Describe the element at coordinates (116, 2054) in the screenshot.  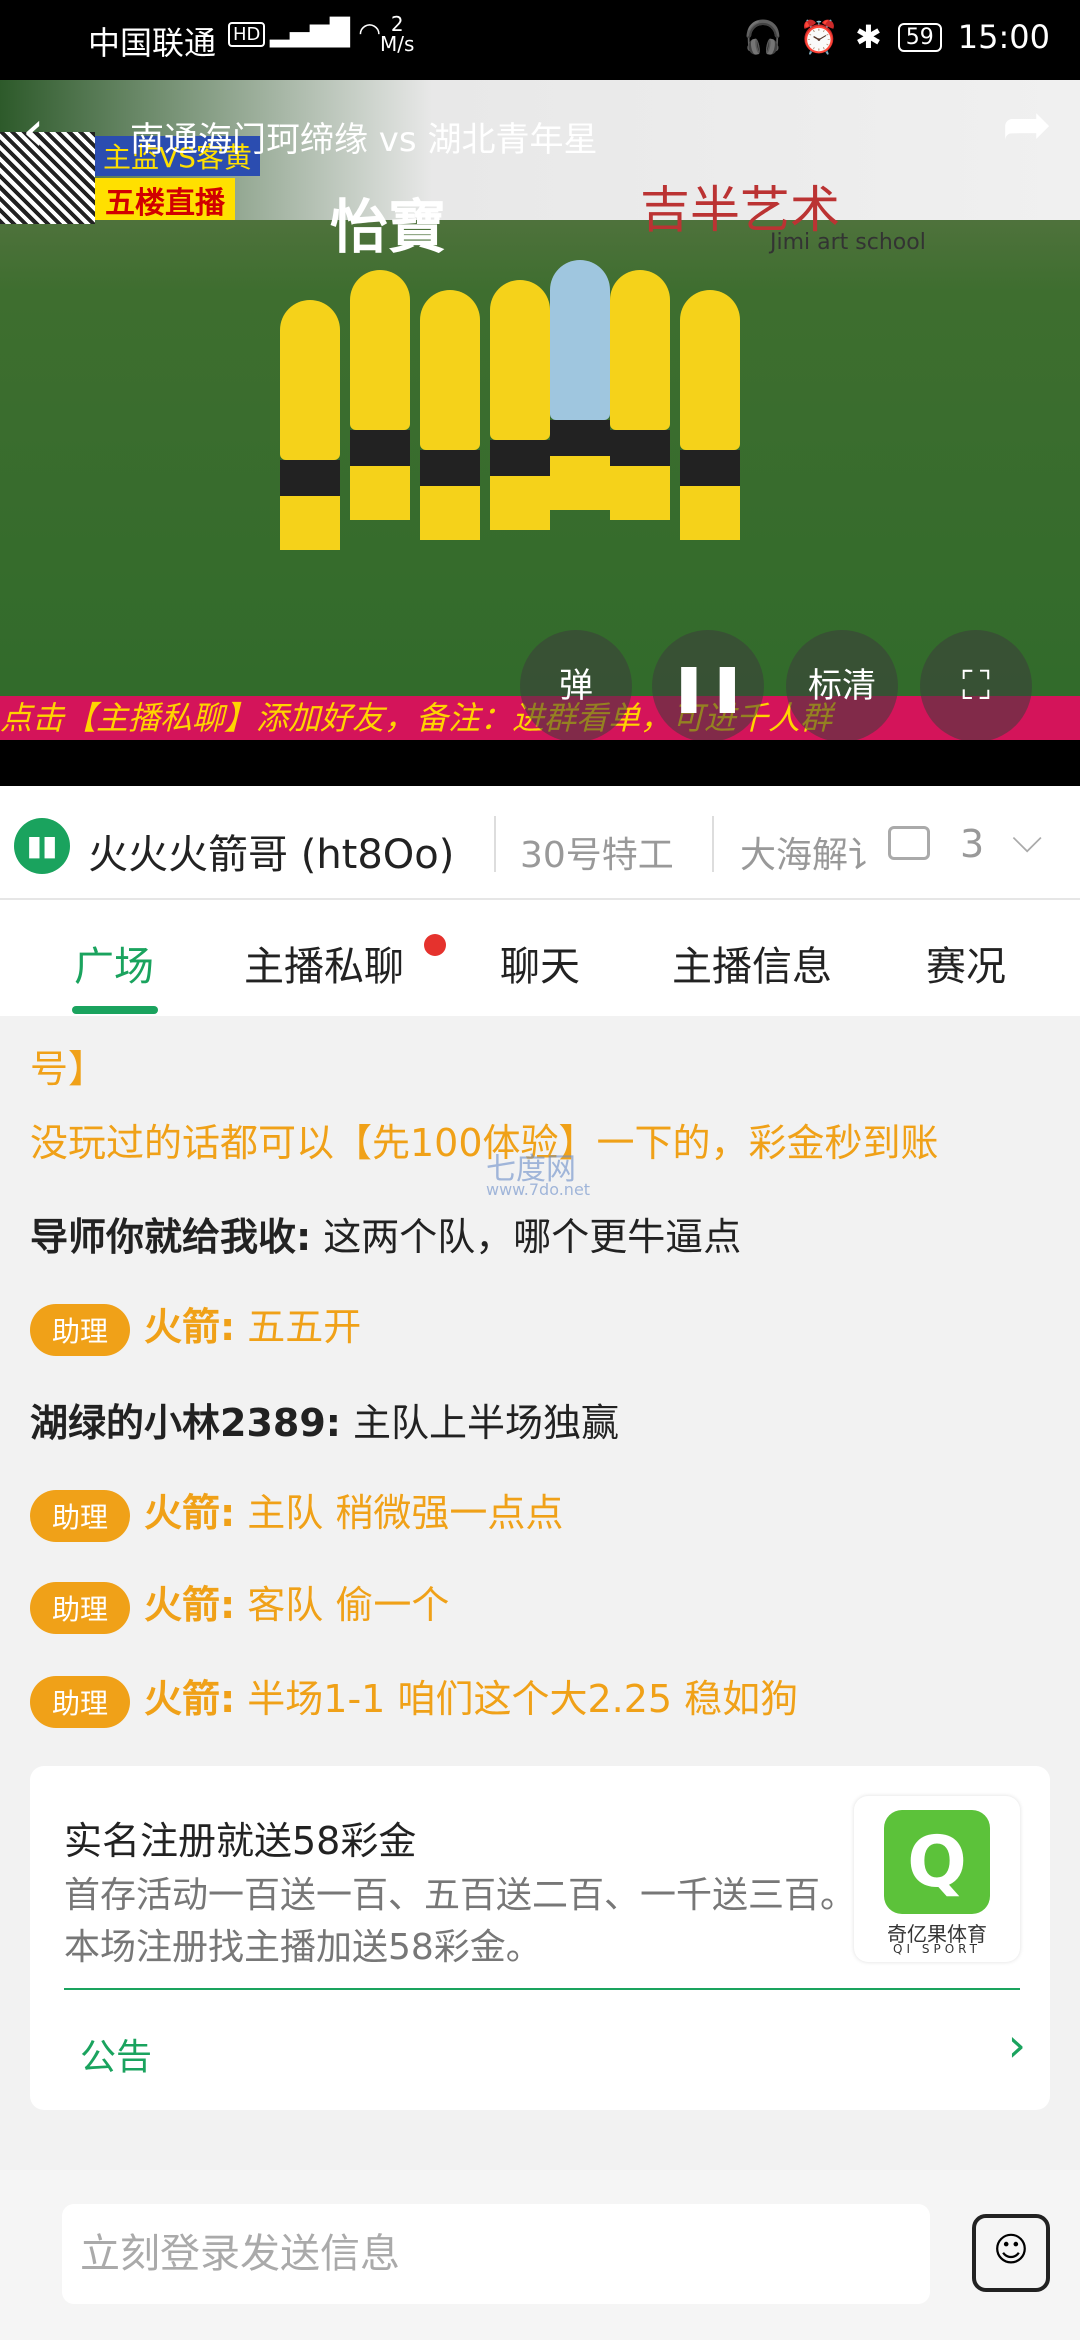
I see `notice-label: 公告` at that location.